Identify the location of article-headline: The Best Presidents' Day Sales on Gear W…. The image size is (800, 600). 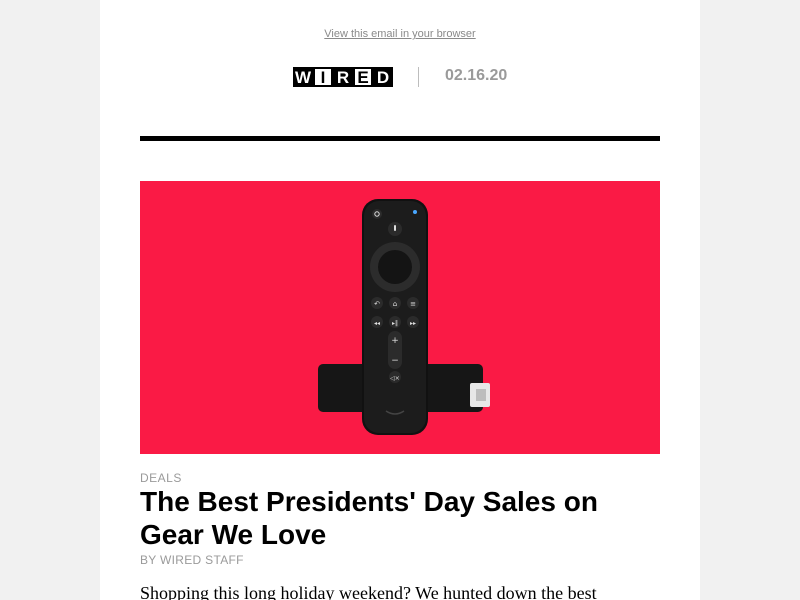
(400, 518).